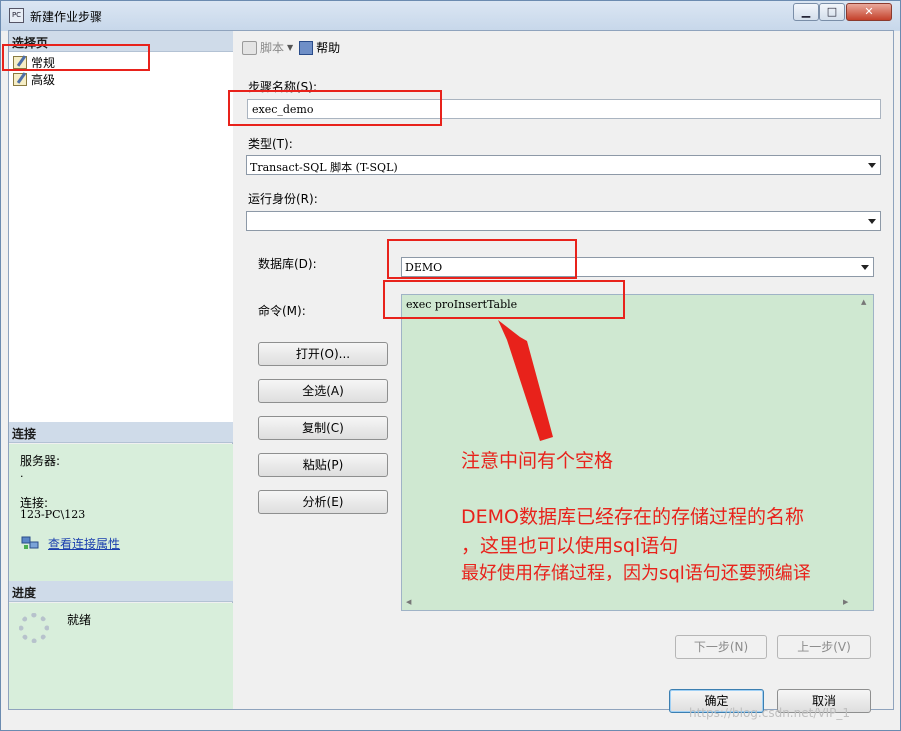 Image resolution: width=901 pixels, height=731 pixels. What do you see at coordinates (865, 444) in the screenshot?
I see `vertical-scrollbar: ▲` at bounding box center [865, 444].